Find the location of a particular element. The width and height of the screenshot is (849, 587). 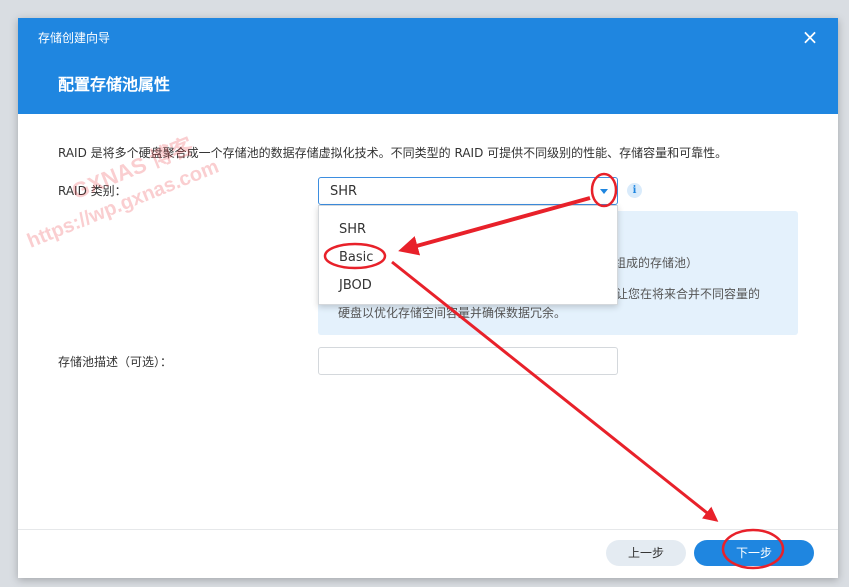

highlight-circle-basic is located at coordinates (355, 256).